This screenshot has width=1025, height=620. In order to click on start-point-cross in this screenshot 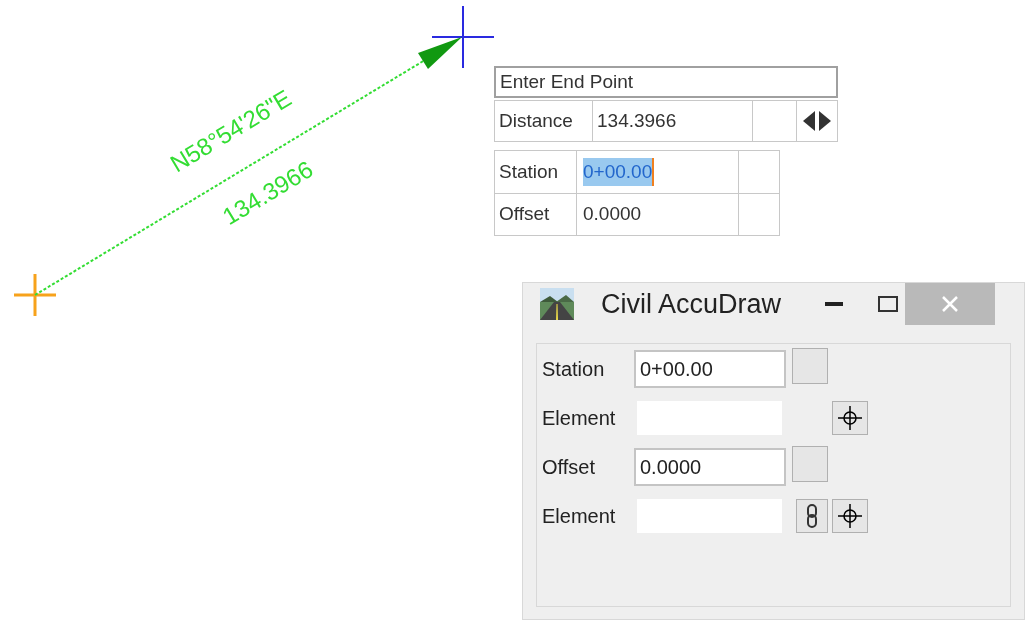, I will do `click(35, 295)`.